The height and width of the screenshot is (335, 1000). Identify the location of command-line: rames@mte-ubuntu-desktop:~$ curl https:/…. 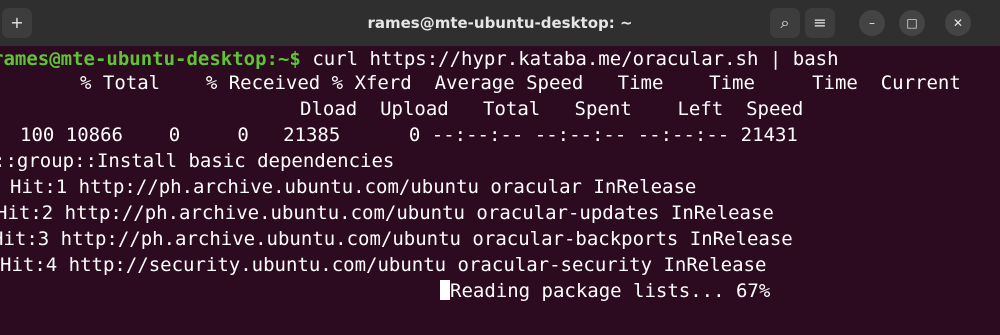
(419, 59).